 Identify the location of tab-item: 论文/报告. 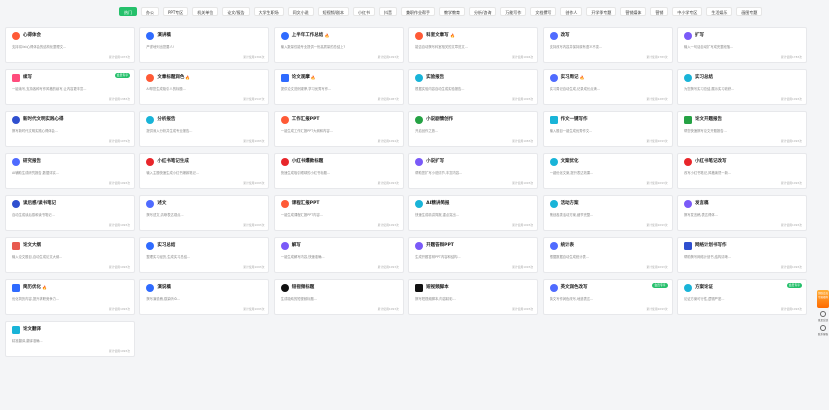
(236, 11).